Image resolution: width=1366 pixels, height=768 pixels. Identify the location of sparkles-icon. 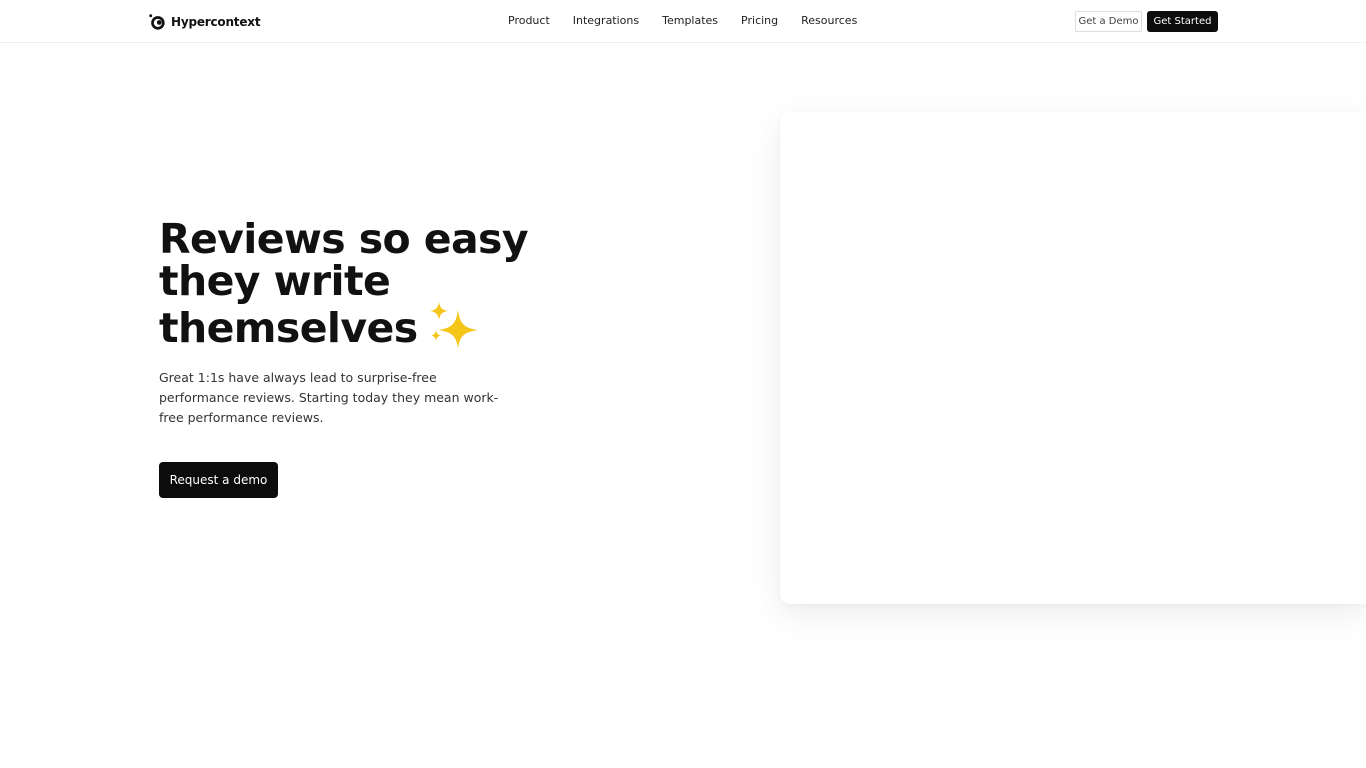
(453, 325).